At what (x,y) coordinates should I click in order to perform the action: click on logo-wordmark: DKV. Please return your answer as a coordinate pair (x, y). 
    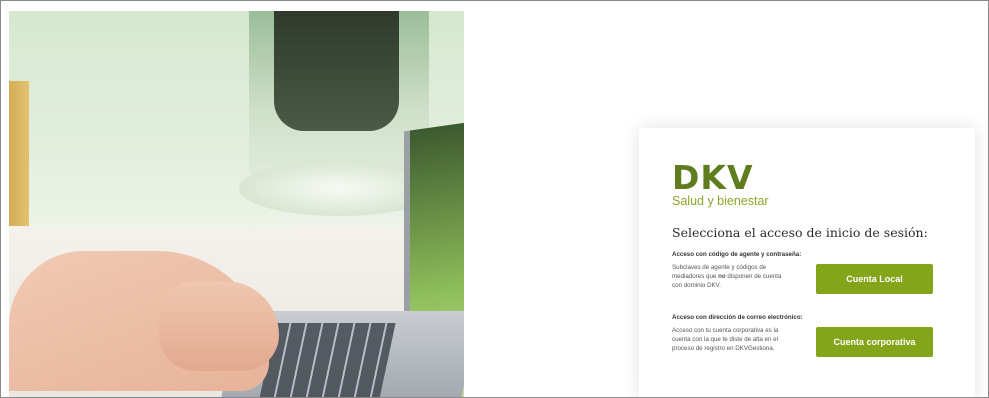
    Looking at the image, I should click on (713, 177).